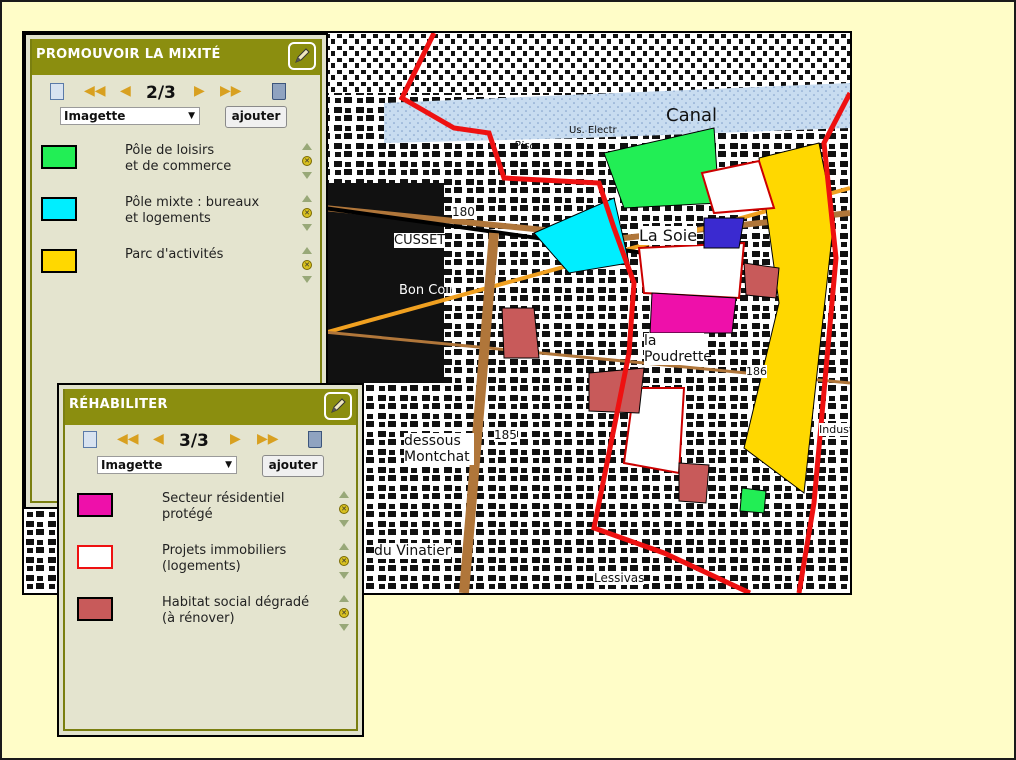 The image size is (1016, 760). What do you see at coordinates (678, 349) in the screenshot?
I see `map-label-poudrette: la Poudrette` at bounding box center [678, 349].